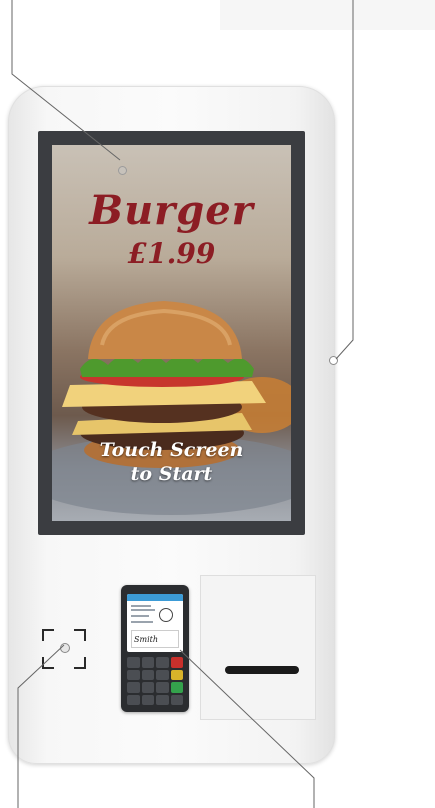  I want to click on annotation-line-screen, so click(66, 80).